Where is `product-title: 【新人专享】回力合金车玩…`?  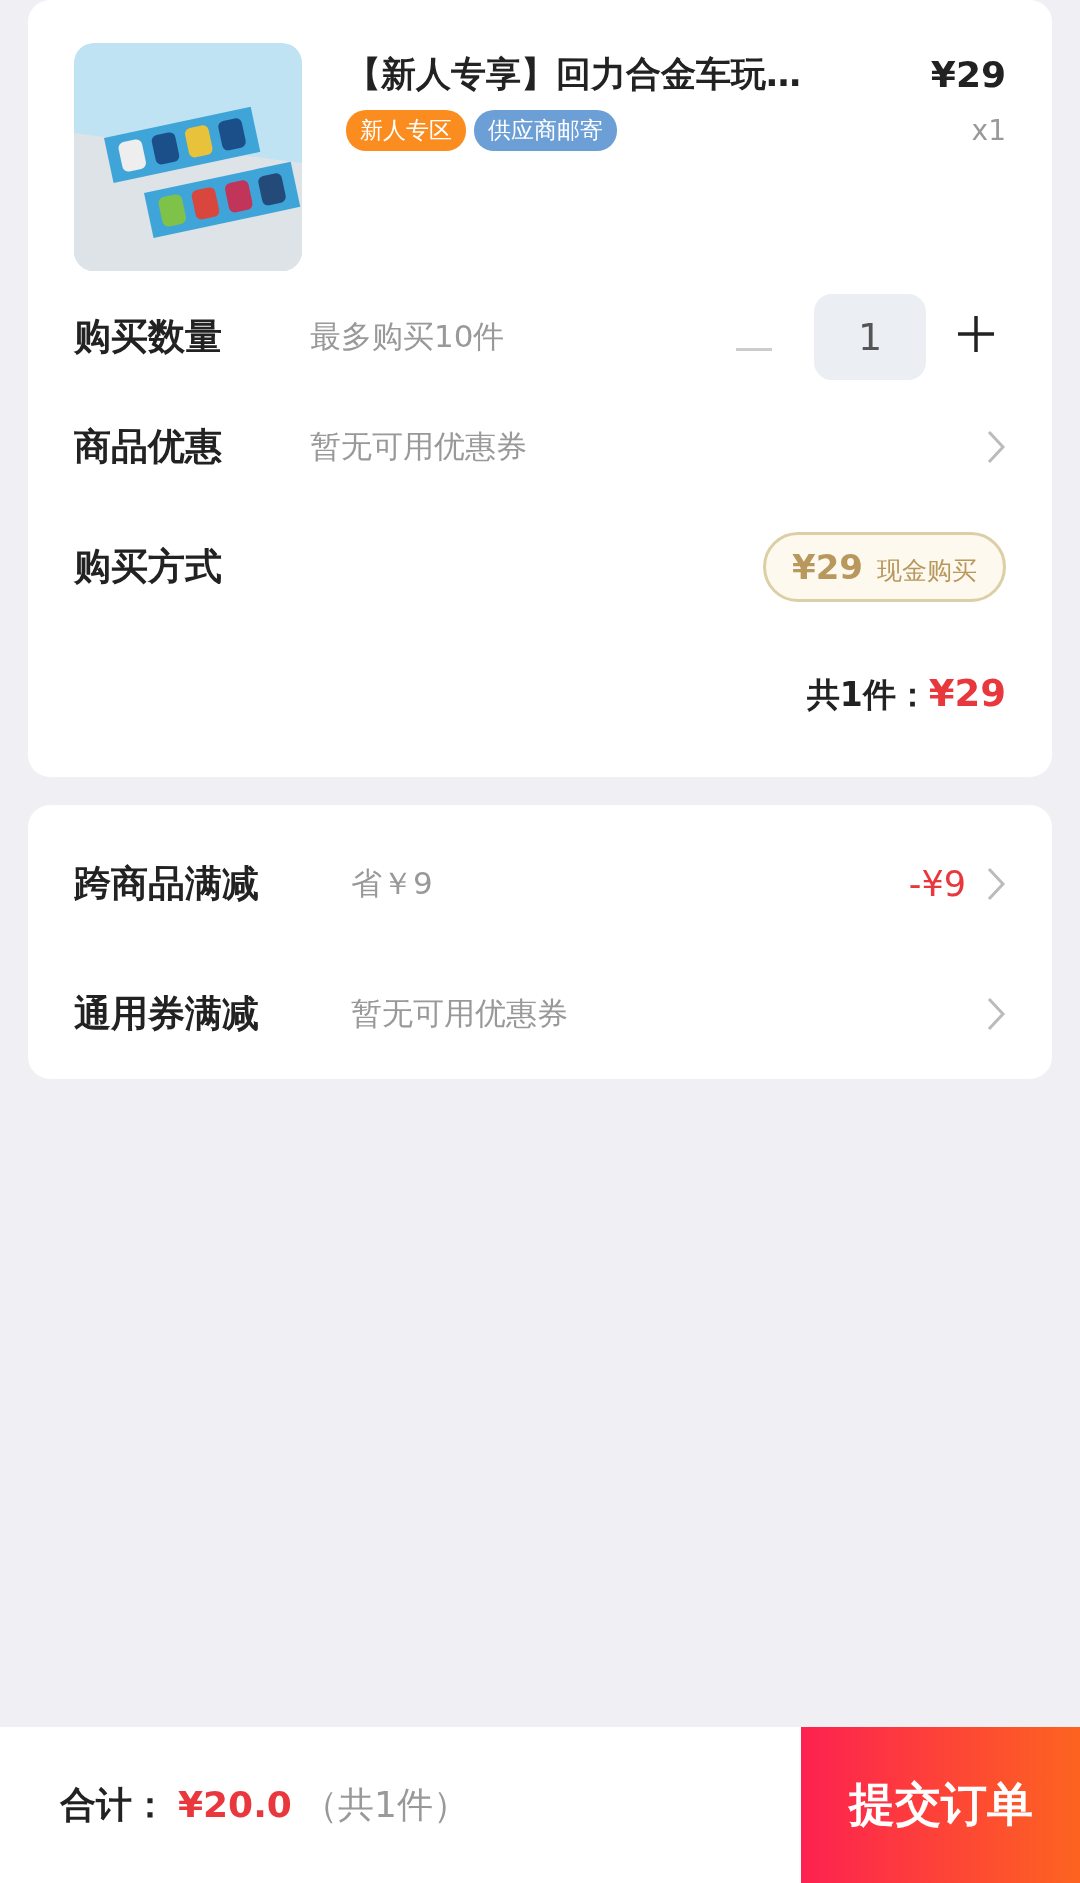
product-title: 【新人专享】回力合金车玩… is located at coordinates (573, 74).